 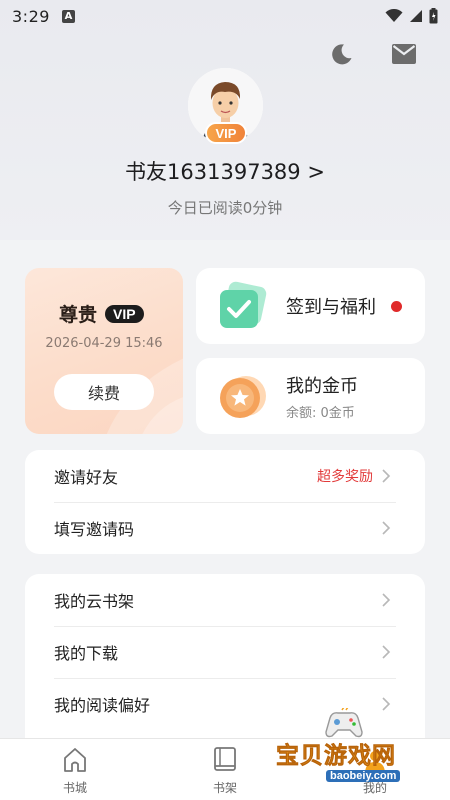 I want to click on list-item-downloads: 我的下载, so click(x=225, y=652).